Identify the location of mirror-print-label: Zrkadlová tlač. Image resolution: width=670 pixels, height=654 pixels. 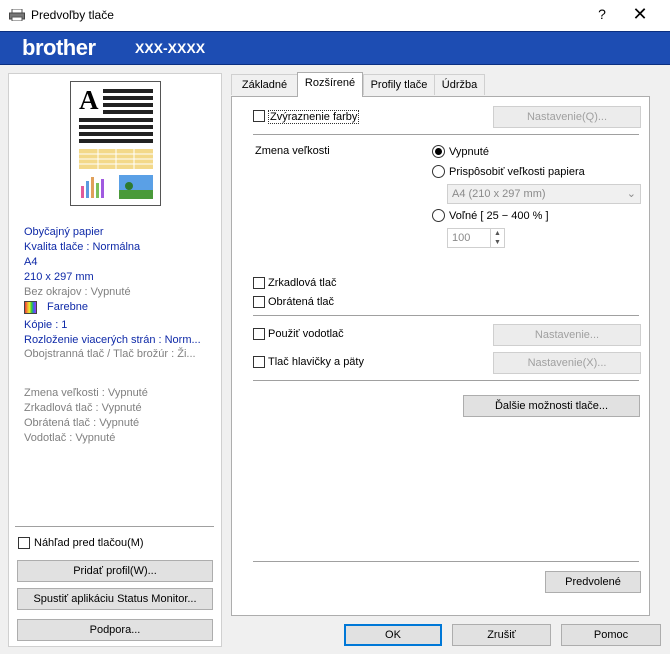
(302, 283).